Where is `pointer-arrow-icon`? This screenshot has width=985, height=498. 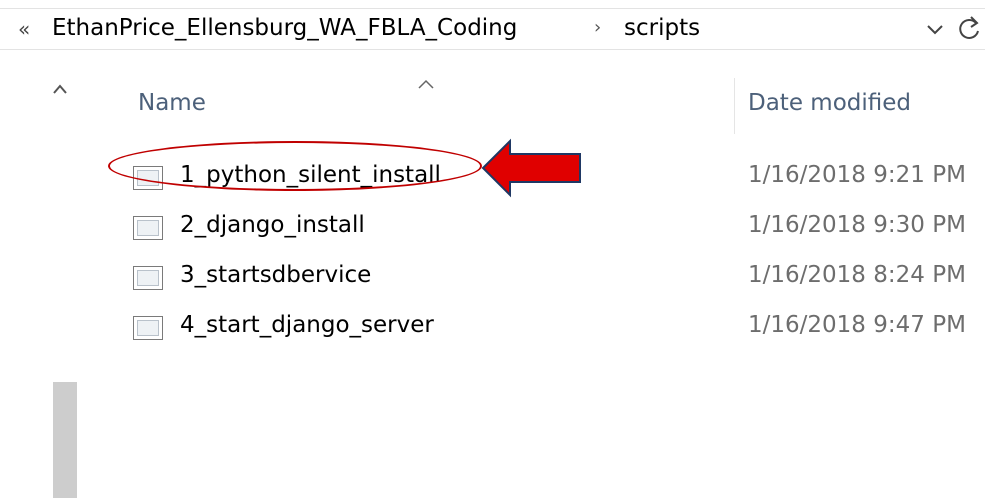
pointer-arrow-icon is located at coordinates (531, 168).